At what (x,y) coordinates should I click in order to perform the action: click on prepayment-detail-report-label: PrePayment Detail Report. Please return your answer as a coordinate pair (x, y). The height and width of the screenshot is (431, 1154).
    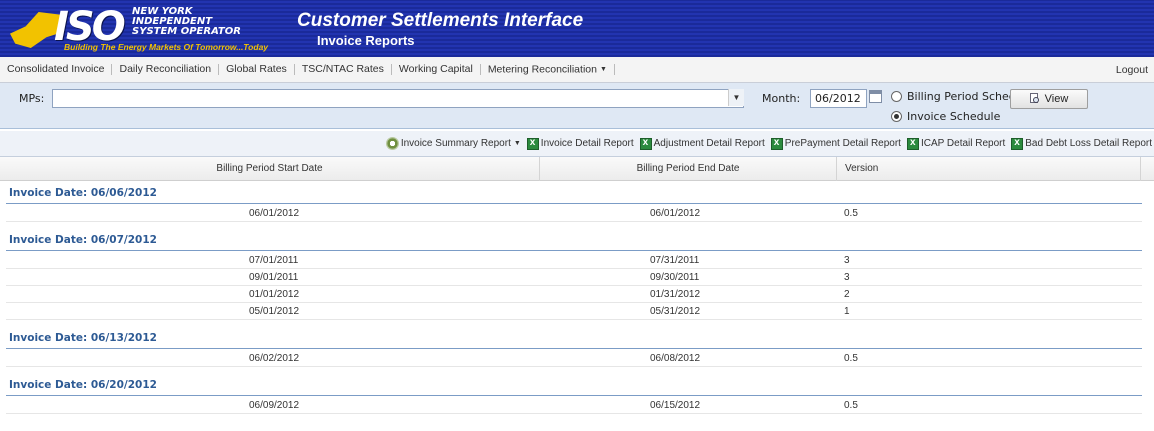
    Looking at the image, I should click on (842, 143).